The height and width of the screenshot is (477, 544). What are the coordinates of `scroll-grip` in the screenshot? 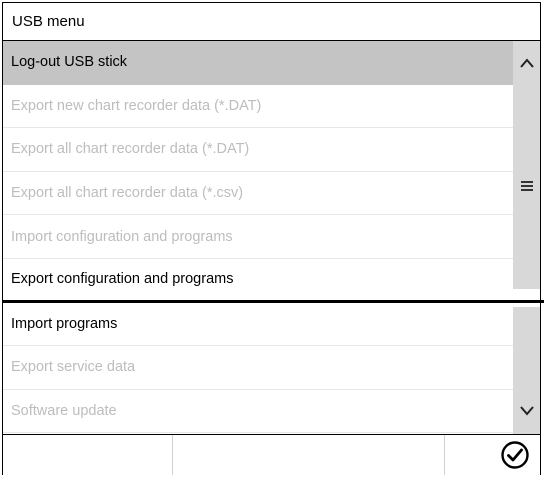 It's located at (526, 185).